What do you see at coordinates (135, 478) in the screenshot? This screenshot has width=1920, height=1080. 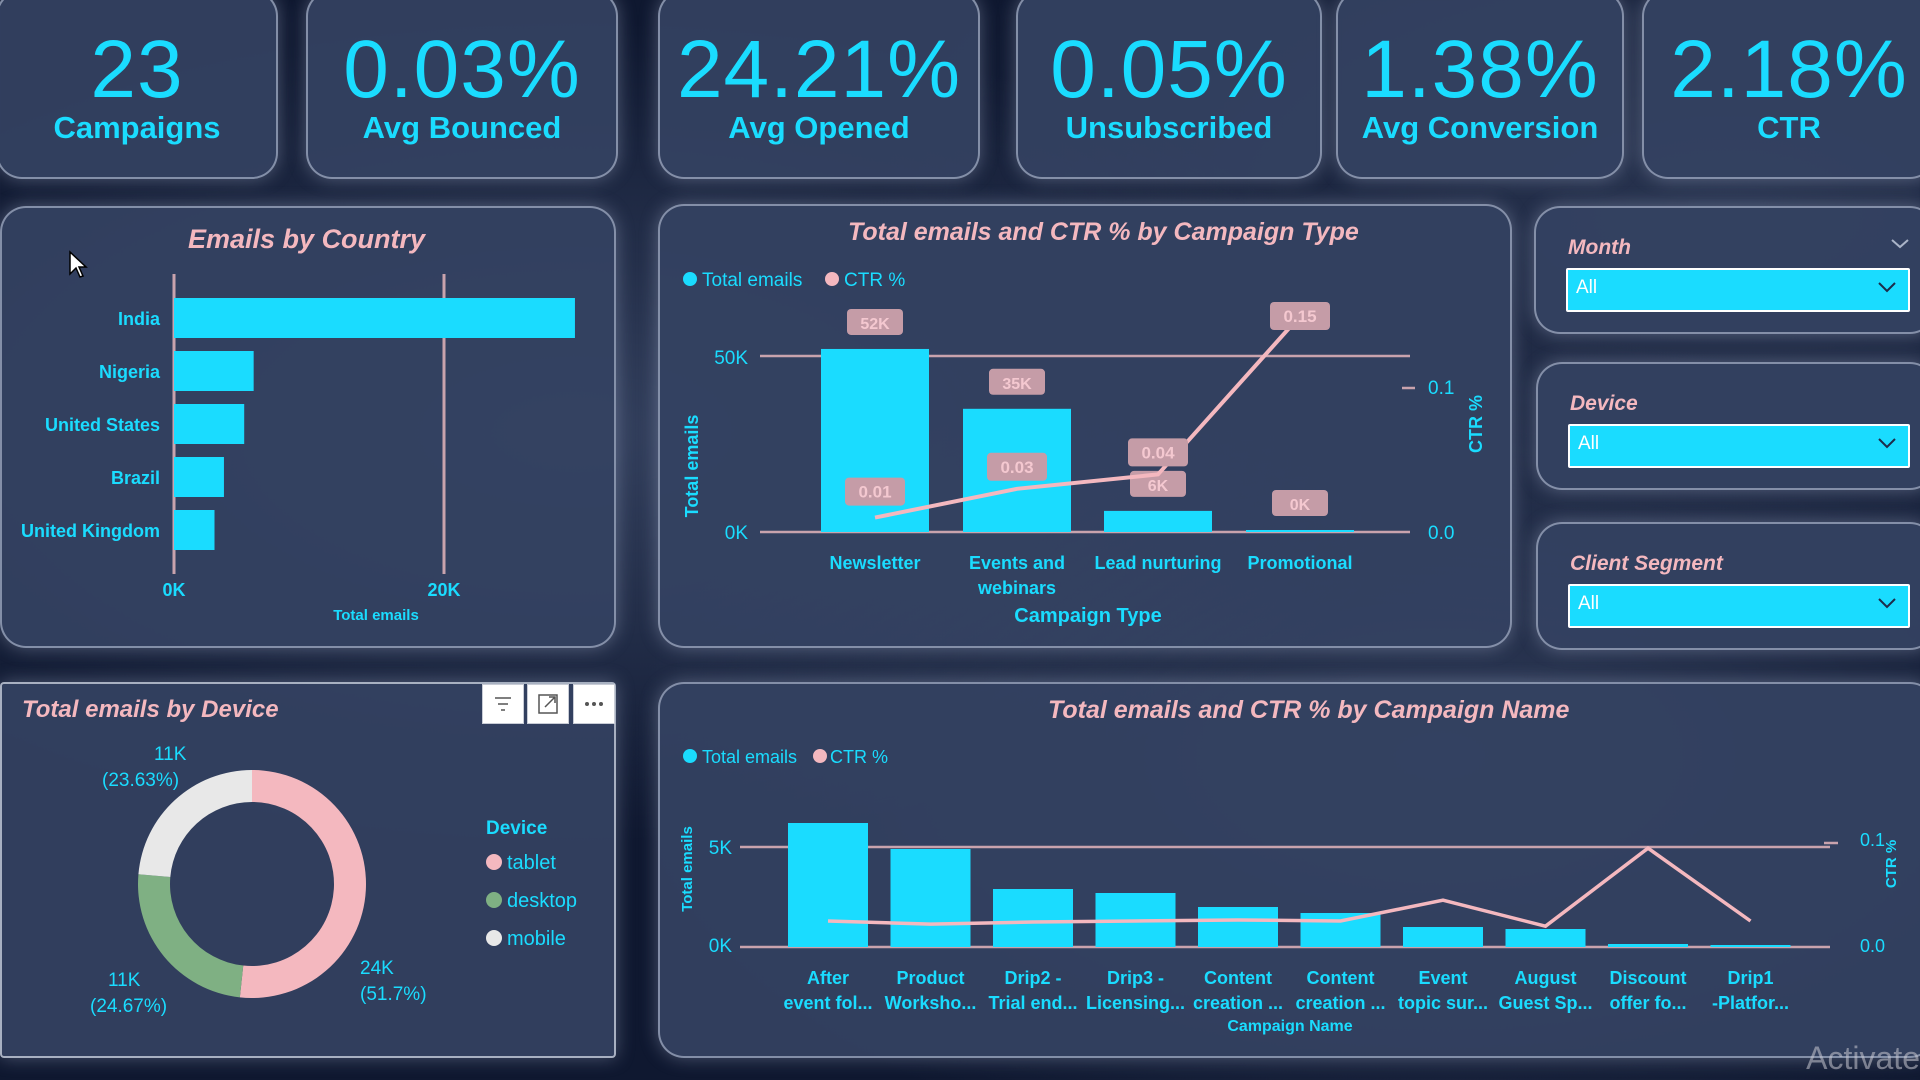 I see `country-label: Brazil` at bounding box center [135, 478].